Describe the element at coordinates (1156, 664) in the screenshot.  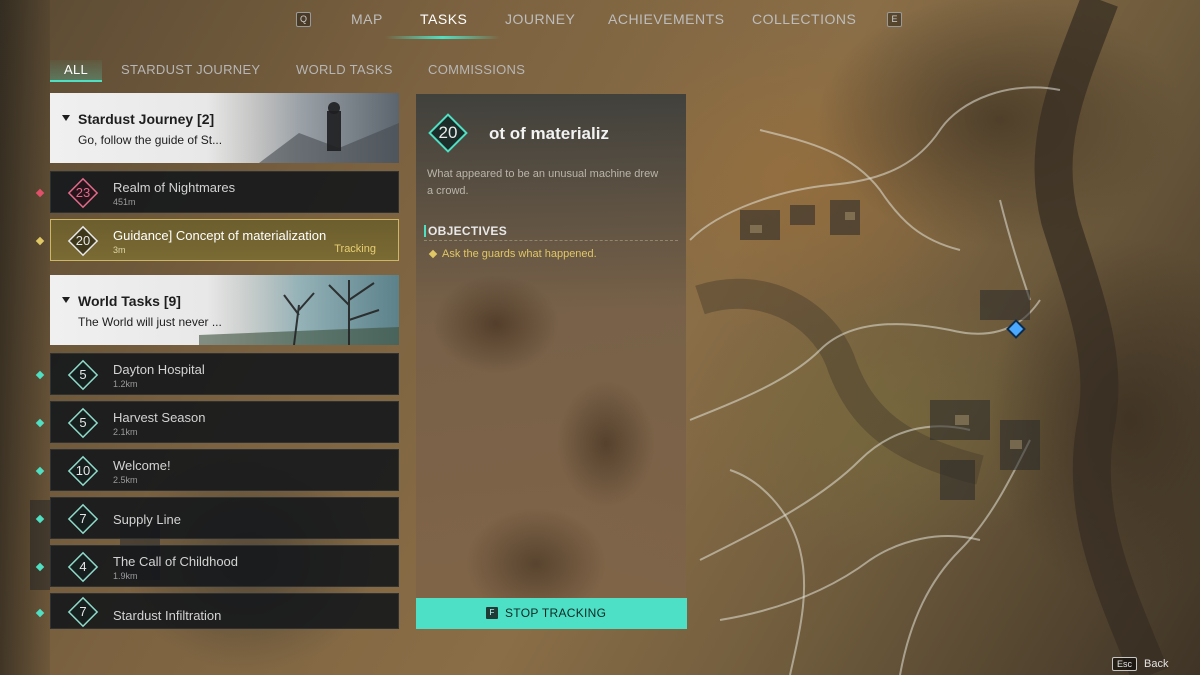
I see `back-button: Back` at that location.